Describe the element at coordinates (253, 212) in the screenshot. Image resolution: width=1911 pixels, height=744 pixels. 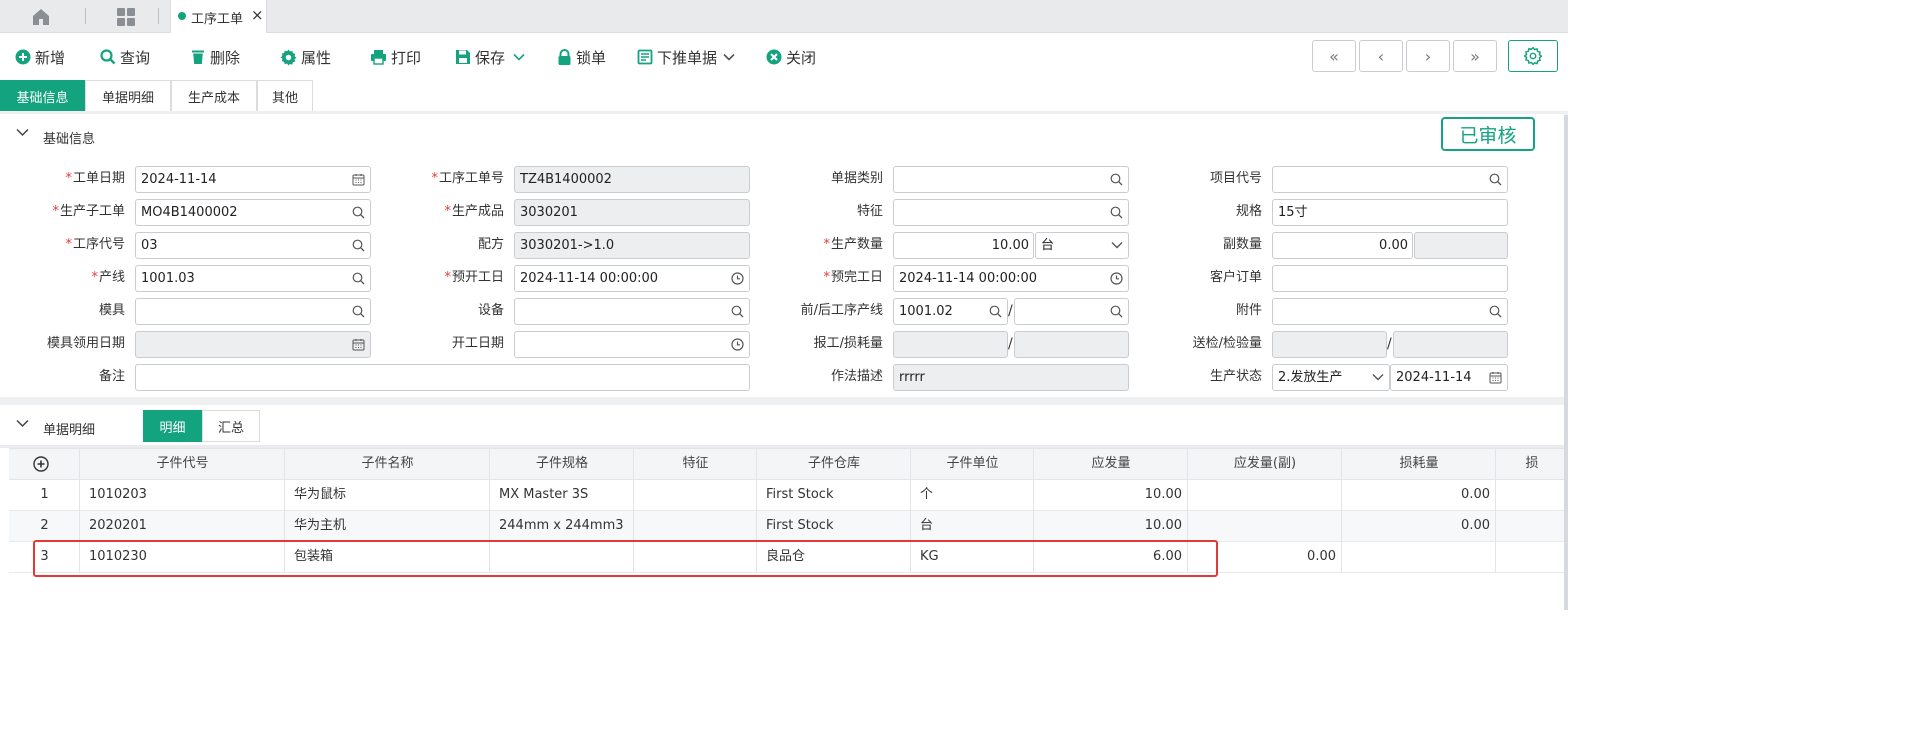
I see `sub-order-field: MO4B1400002` at that location.